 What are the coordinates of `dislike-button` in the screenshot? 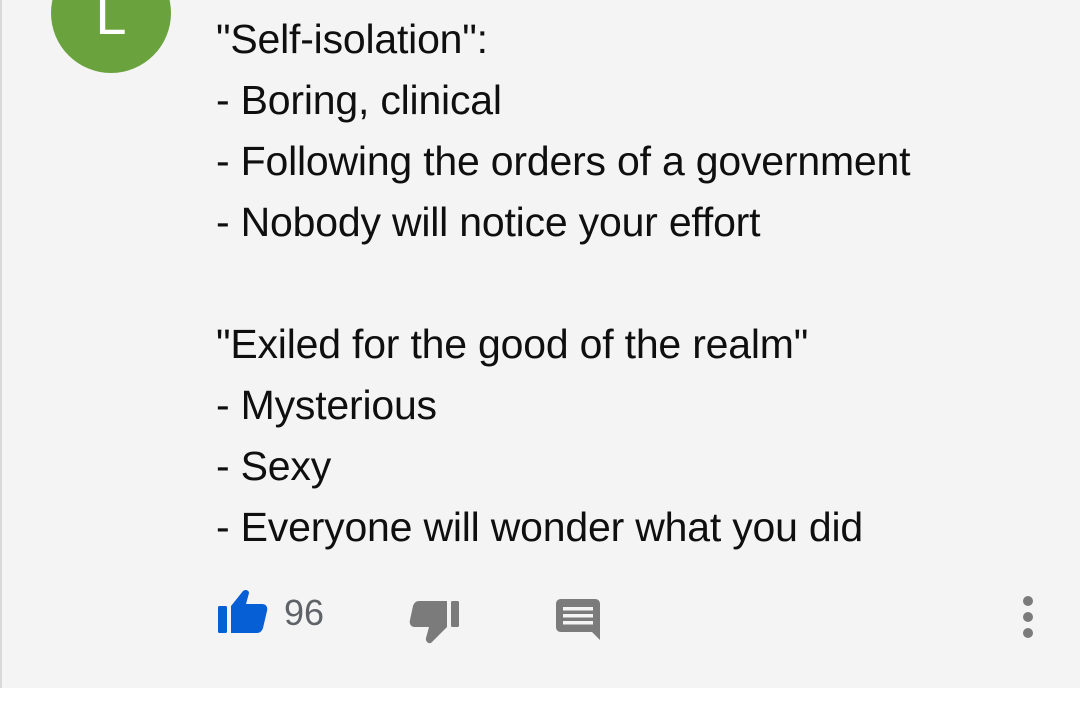 It's located at (435, 622).